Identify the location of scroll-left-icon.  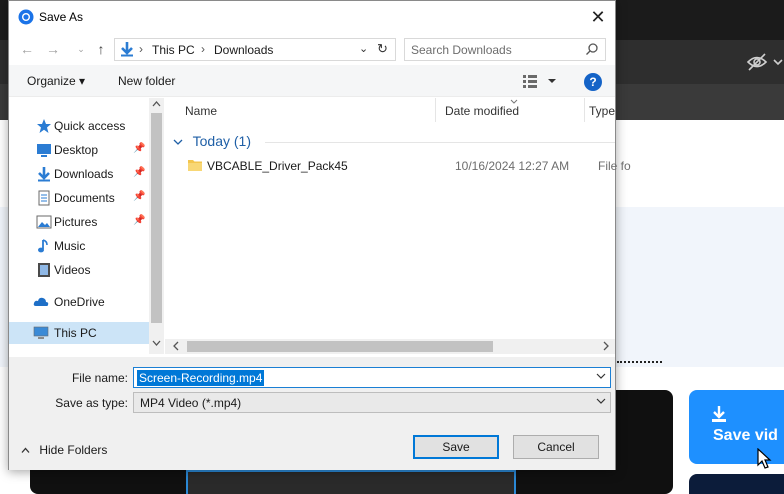
(176, 346).